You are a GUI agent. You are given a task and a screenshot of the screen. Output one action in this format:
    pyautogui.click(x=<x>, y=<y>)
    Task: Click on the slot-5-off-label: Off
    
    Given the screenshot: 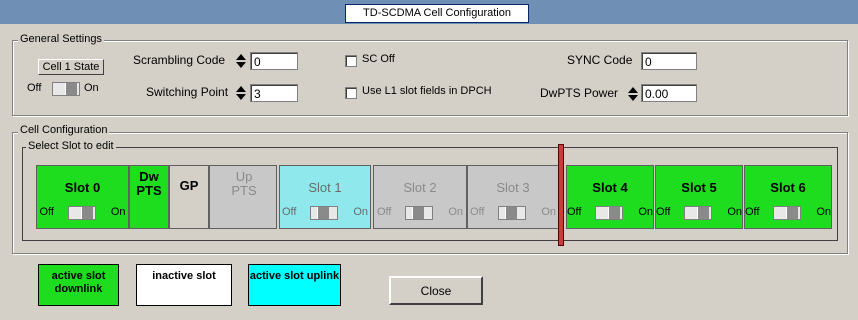 What is the action you would take?
    pyautogui.click(x=663, y=212)
    